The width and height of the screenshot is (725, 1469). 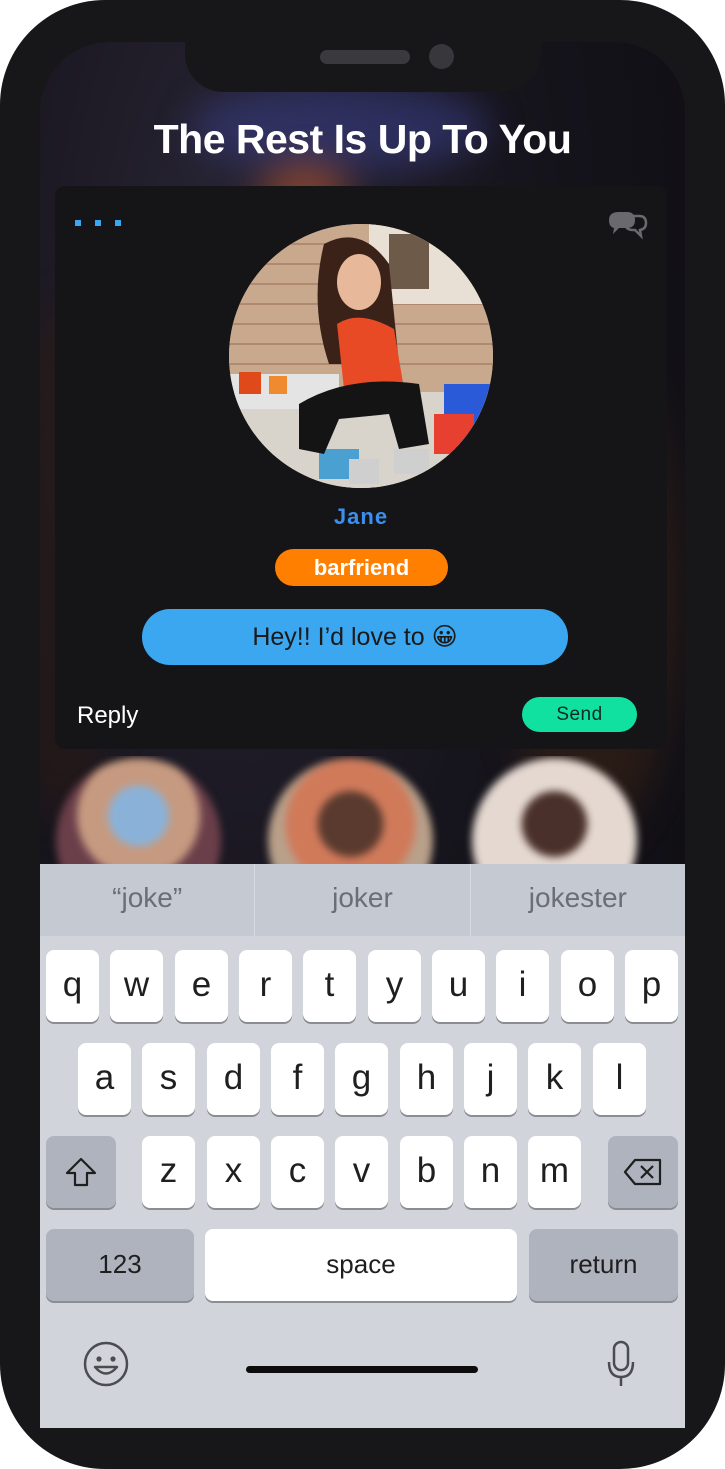 What do you see at coordinates (394, 986) in the screenshot?
I see `key-y: y` at bounding box center [394, 986].